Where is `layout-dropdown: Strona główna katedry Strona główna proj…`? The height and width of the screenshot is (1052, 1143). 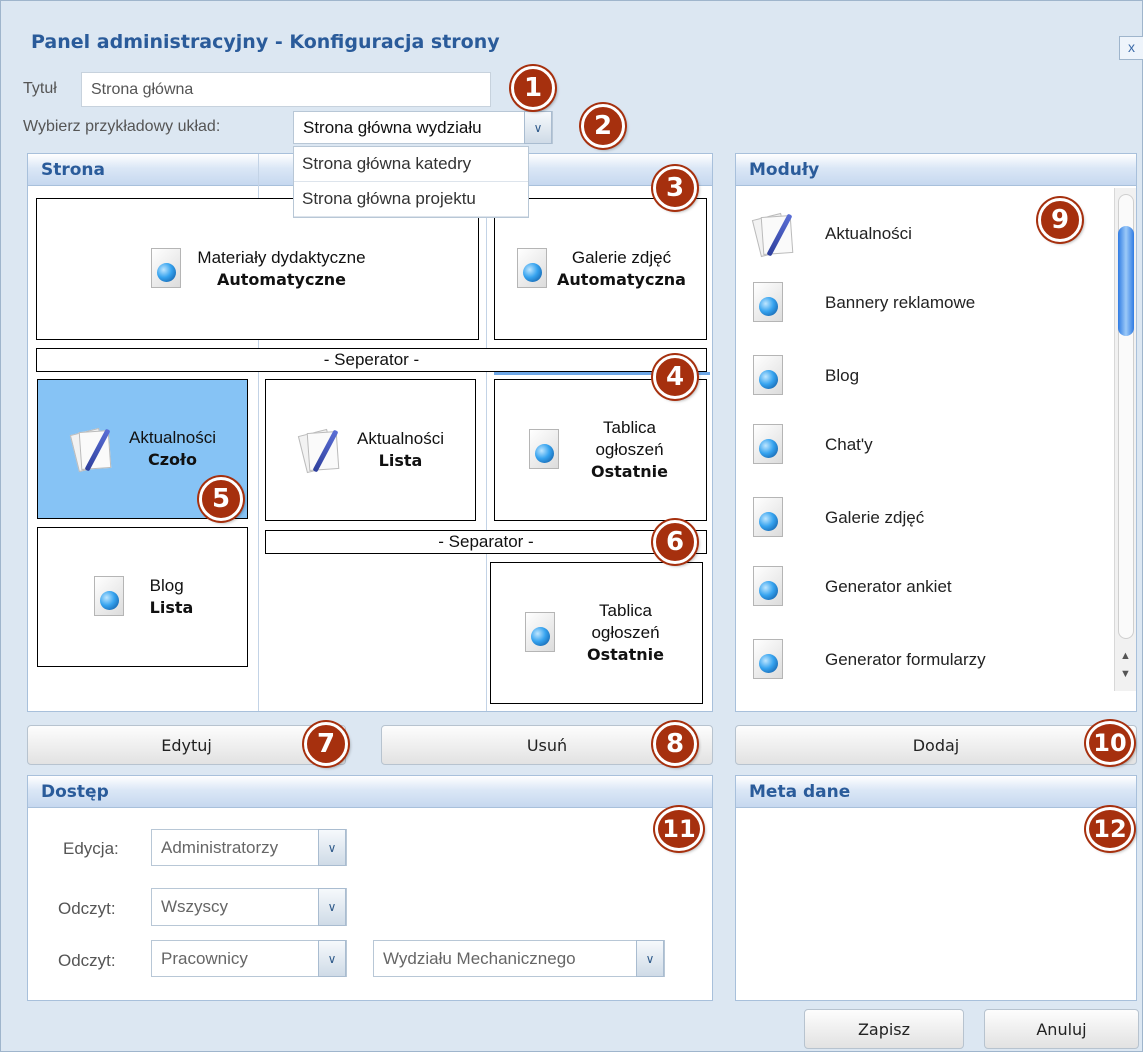 layout-dropdown: Strona główna katedry Strona główna proj… is located at coordinates (411, 182).